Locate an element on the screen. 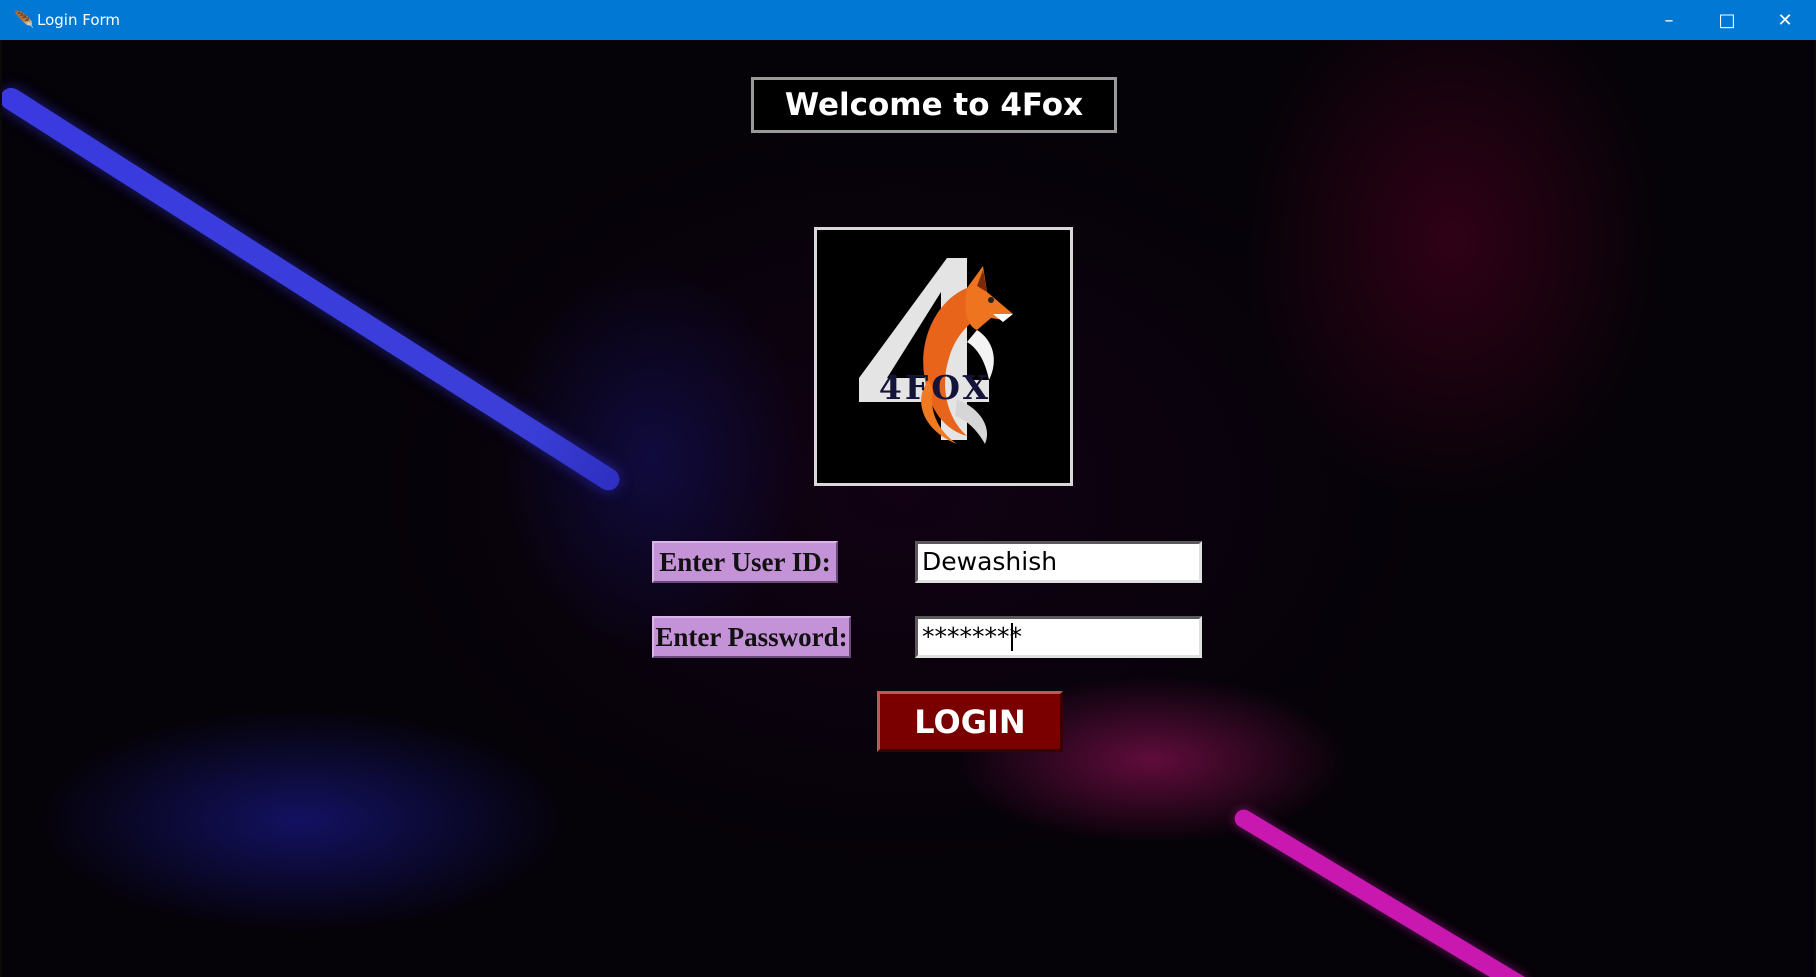  text-caret is located at coordinates (1012, 637).